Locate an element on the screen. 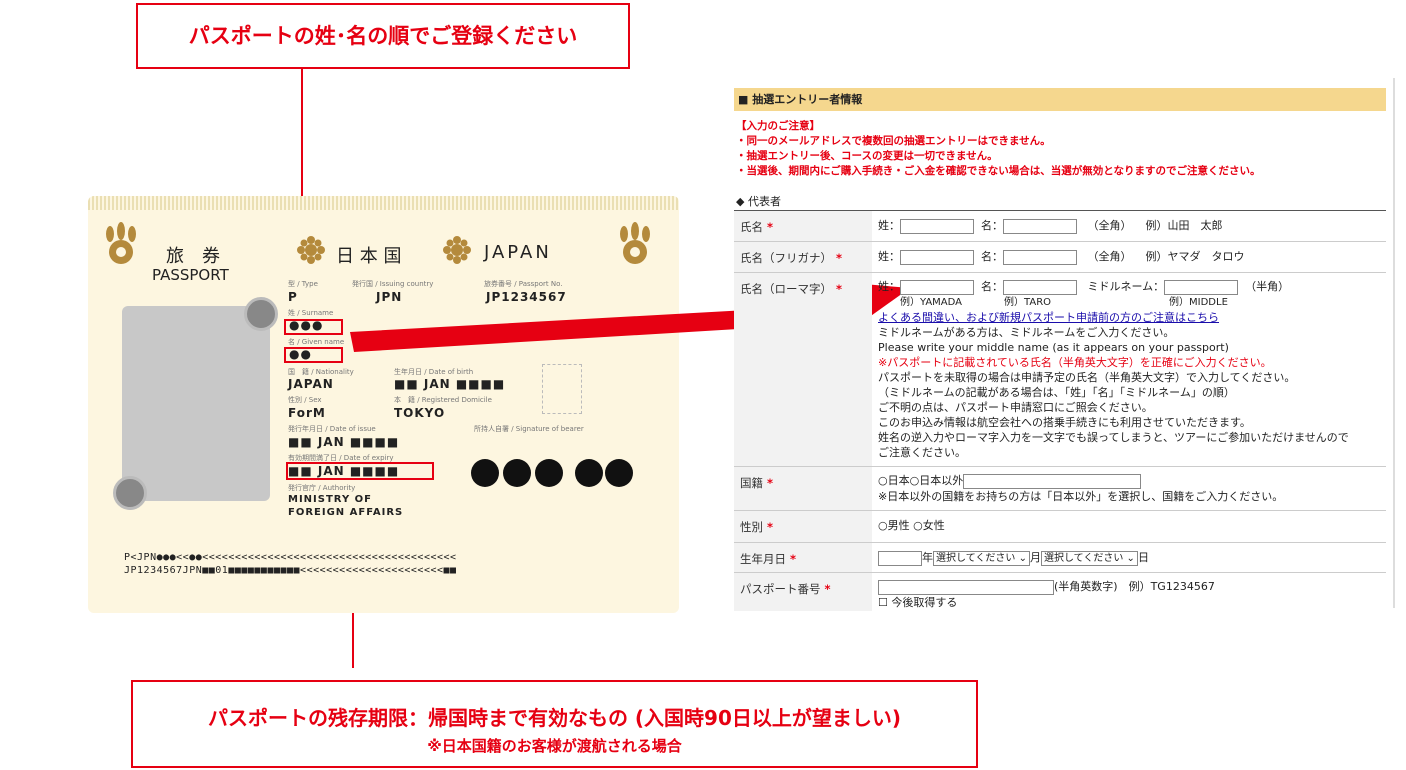  passport-no-value: (半角英数字) 例）TG1234567 ☐ 今後取得する is located at coordinates (1046, 594).